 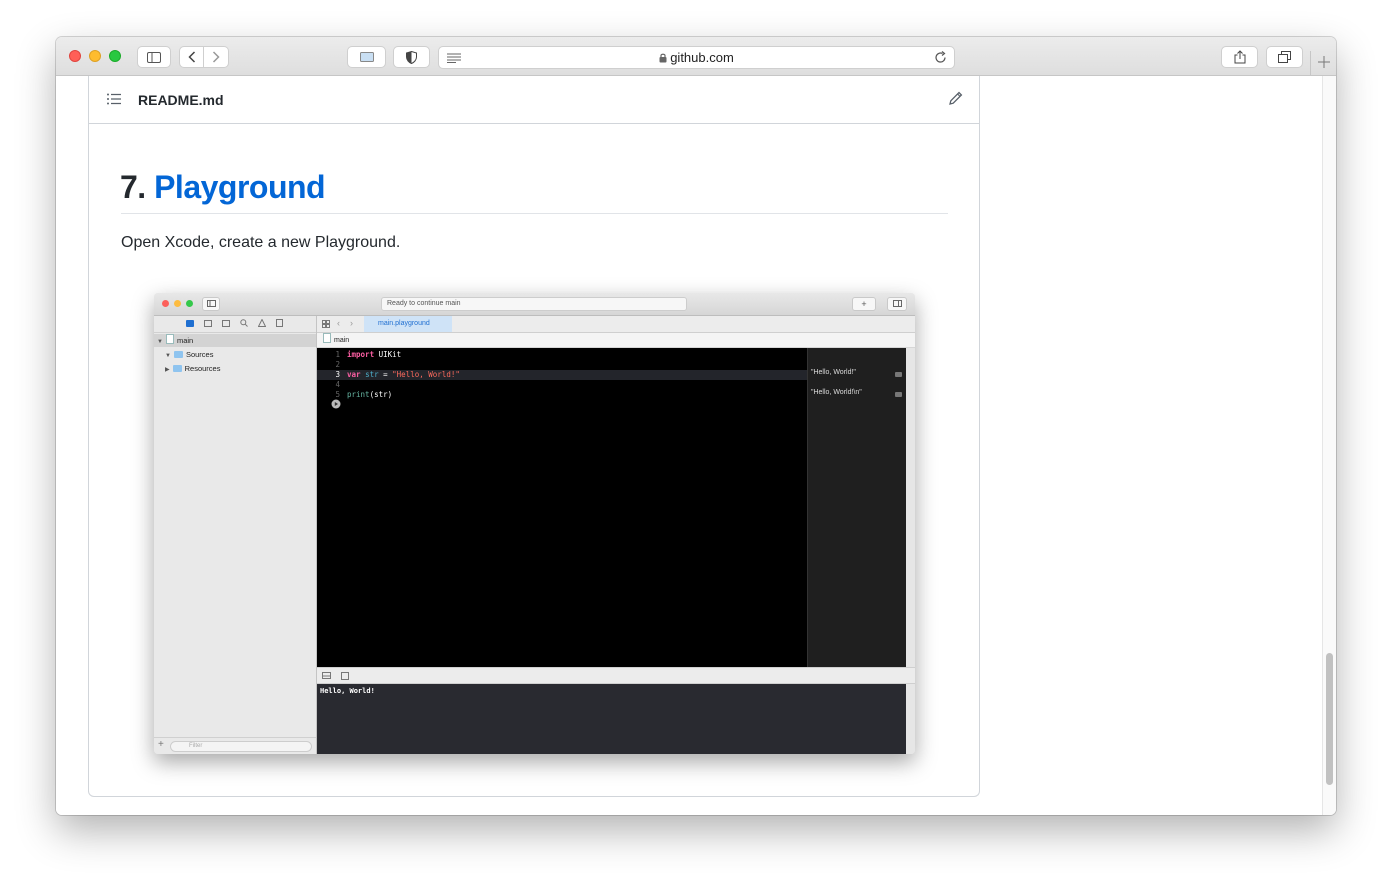 I want to click on code-line: 5 print(str), so click(x=562, y=395).